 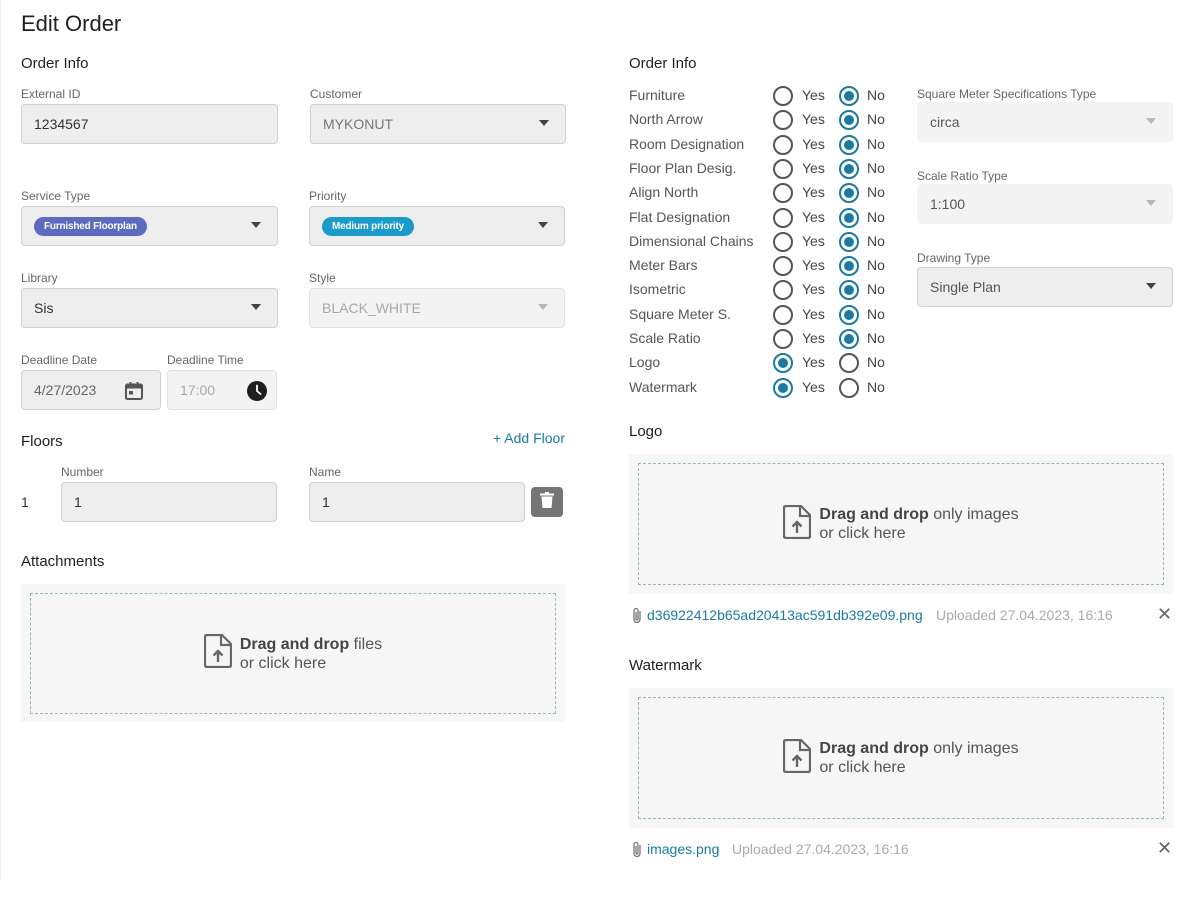 I want to click on scale-type-label: Scale Ratio Type, so click(x=962, y=176).